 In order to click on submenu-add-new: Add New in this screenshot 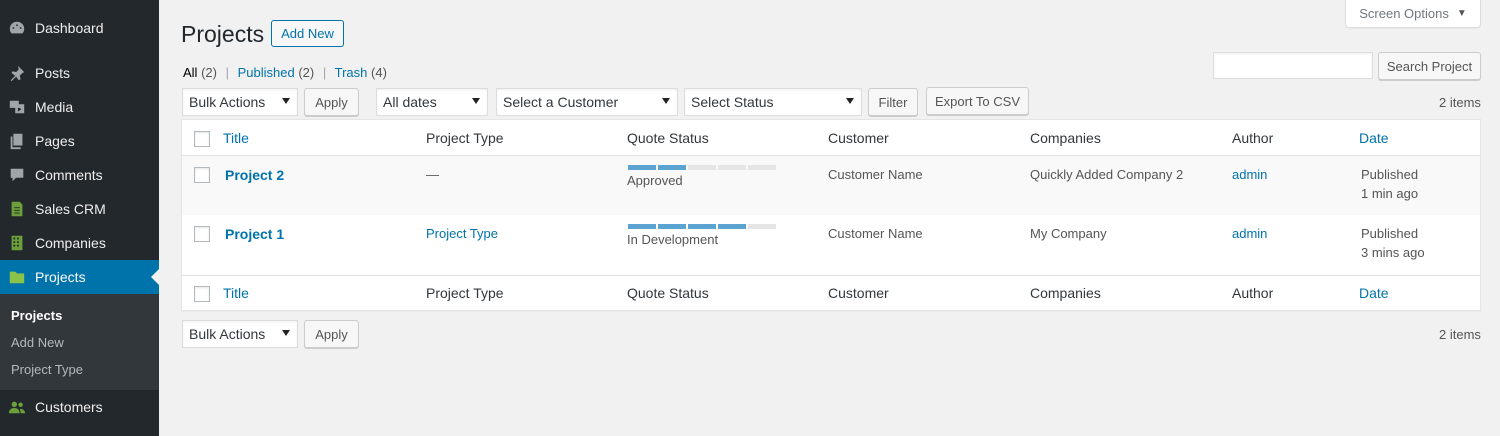, I will do `click(37, 342)`.